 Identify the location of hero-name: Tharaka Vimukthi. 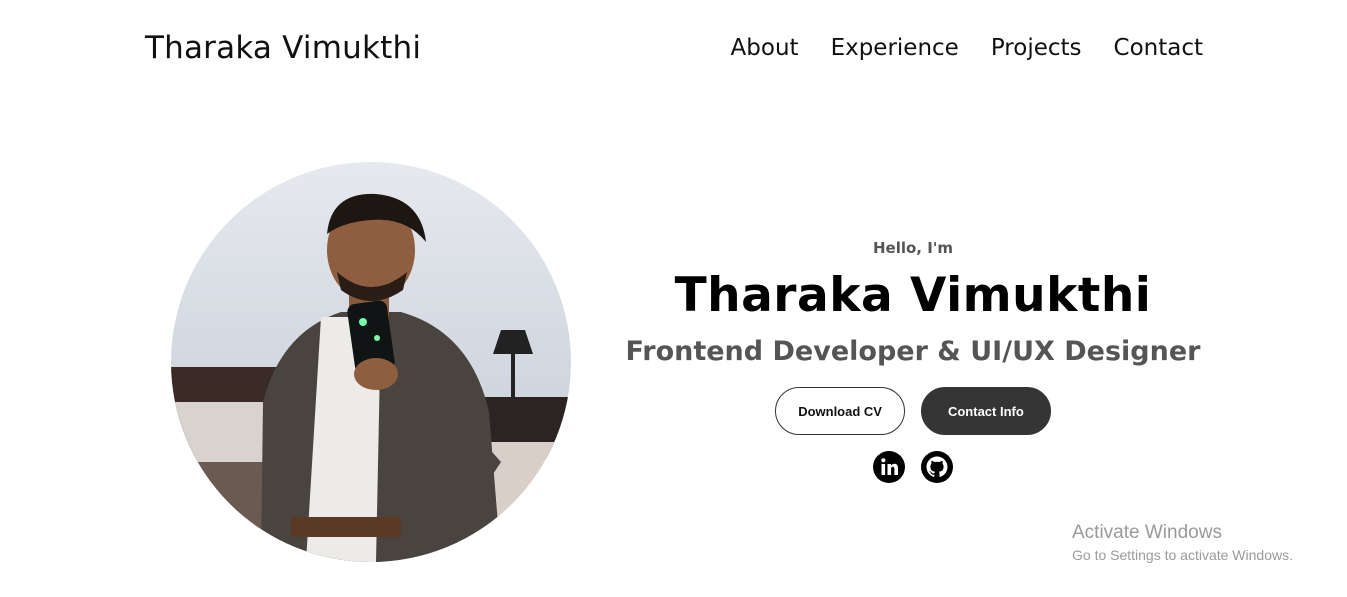
(913, 295).